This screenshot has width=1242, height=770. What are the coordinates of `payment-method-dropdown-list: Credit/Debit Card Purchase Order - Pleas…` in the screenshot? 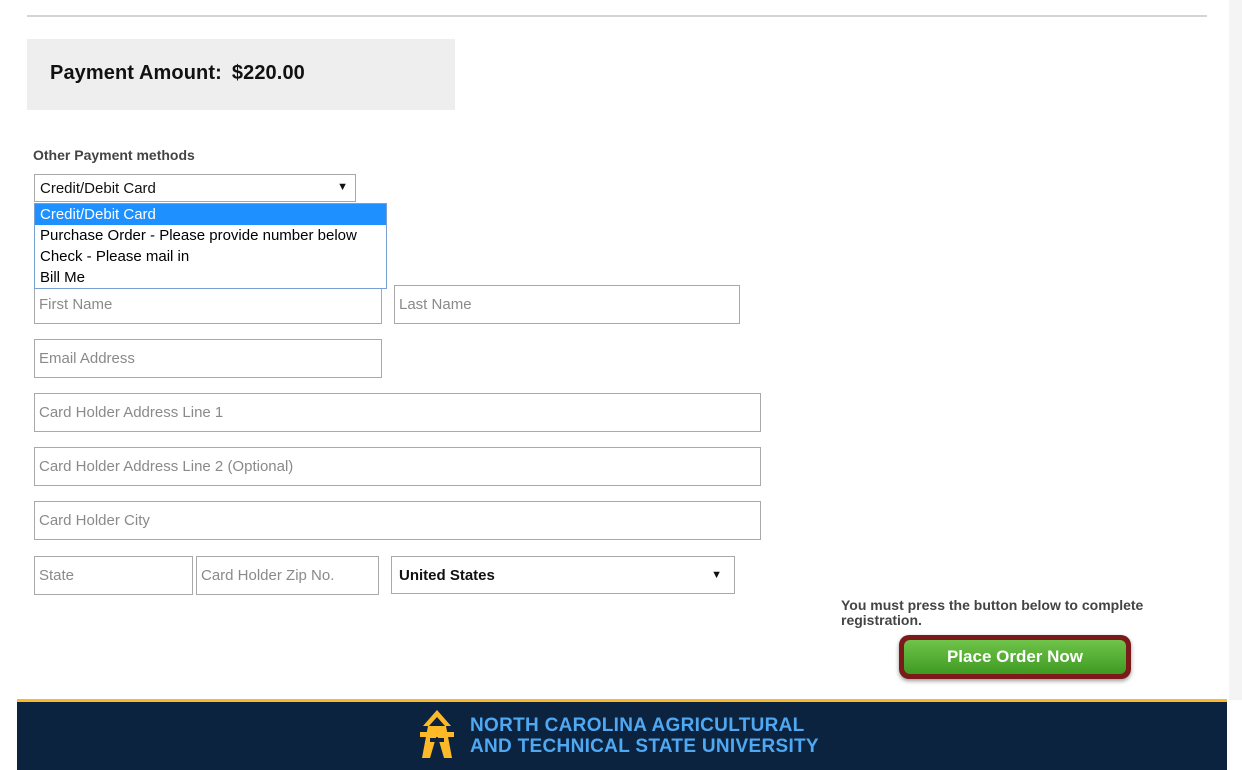 It's located at (210, 246).